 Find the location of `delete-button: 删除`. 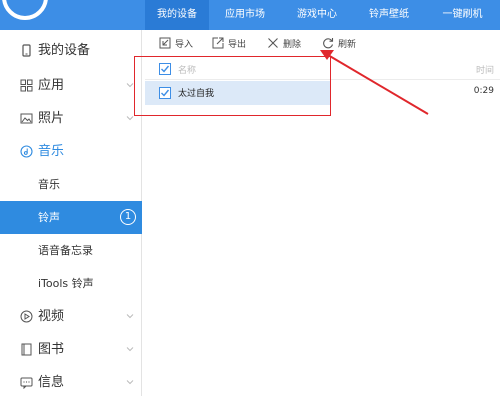

delete-button: 删除 is located at coordinates (284, 43).